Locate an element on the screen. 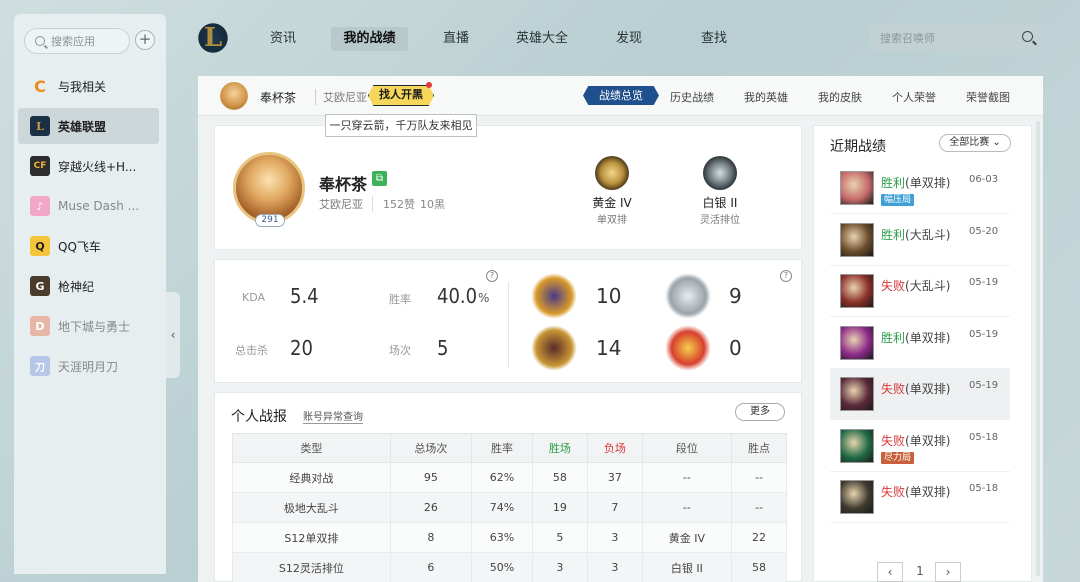  nav-heroes: 英雄大全 is located at coordinates (542, 39).